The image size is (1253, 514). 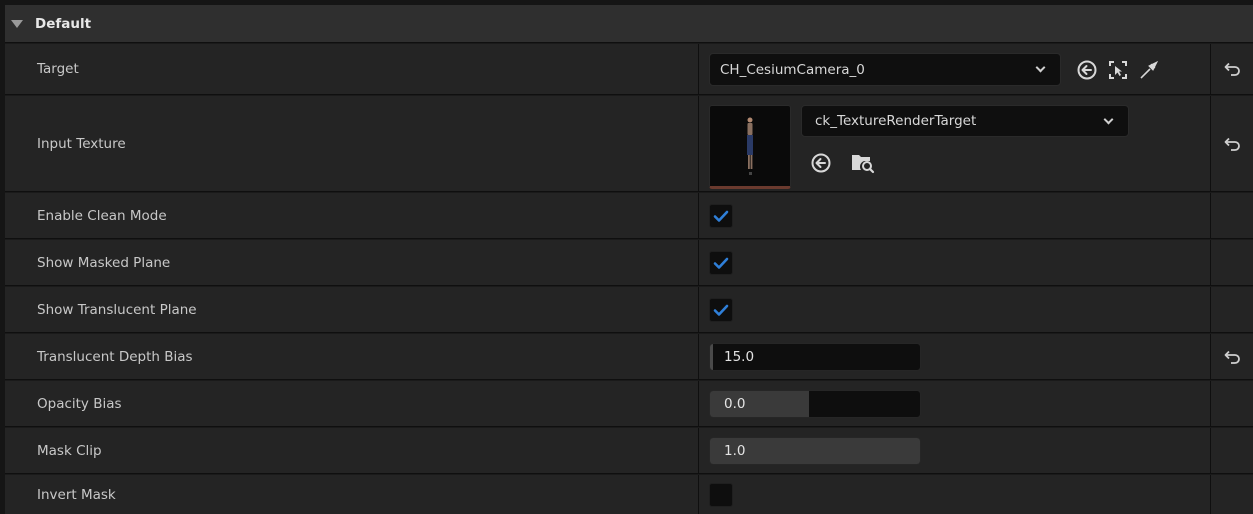 I want to click on property-label-mask-clip: Mask Clip, so click(x=352, y=450).